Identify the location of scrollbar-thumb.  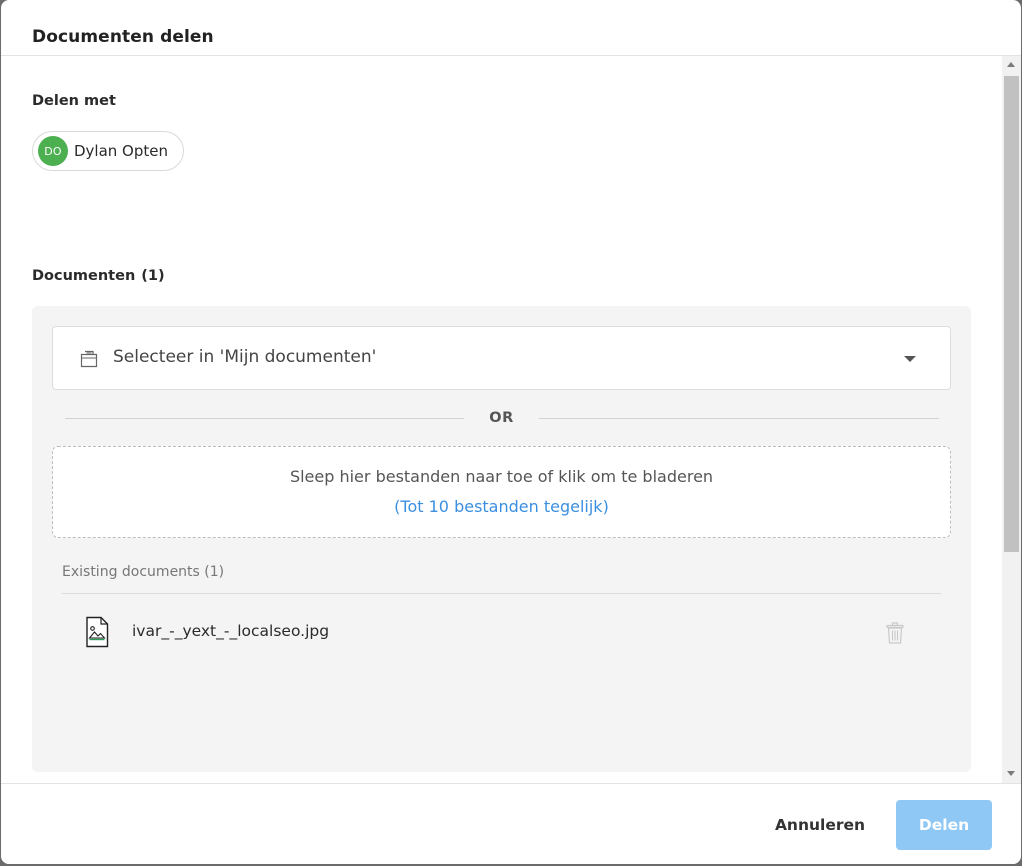
(1011, 314).